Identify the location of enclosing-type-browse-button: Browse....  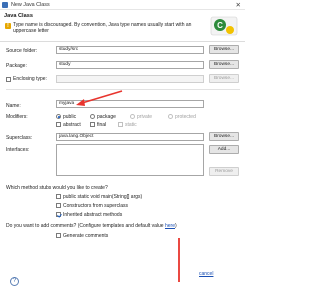
(224, 78).